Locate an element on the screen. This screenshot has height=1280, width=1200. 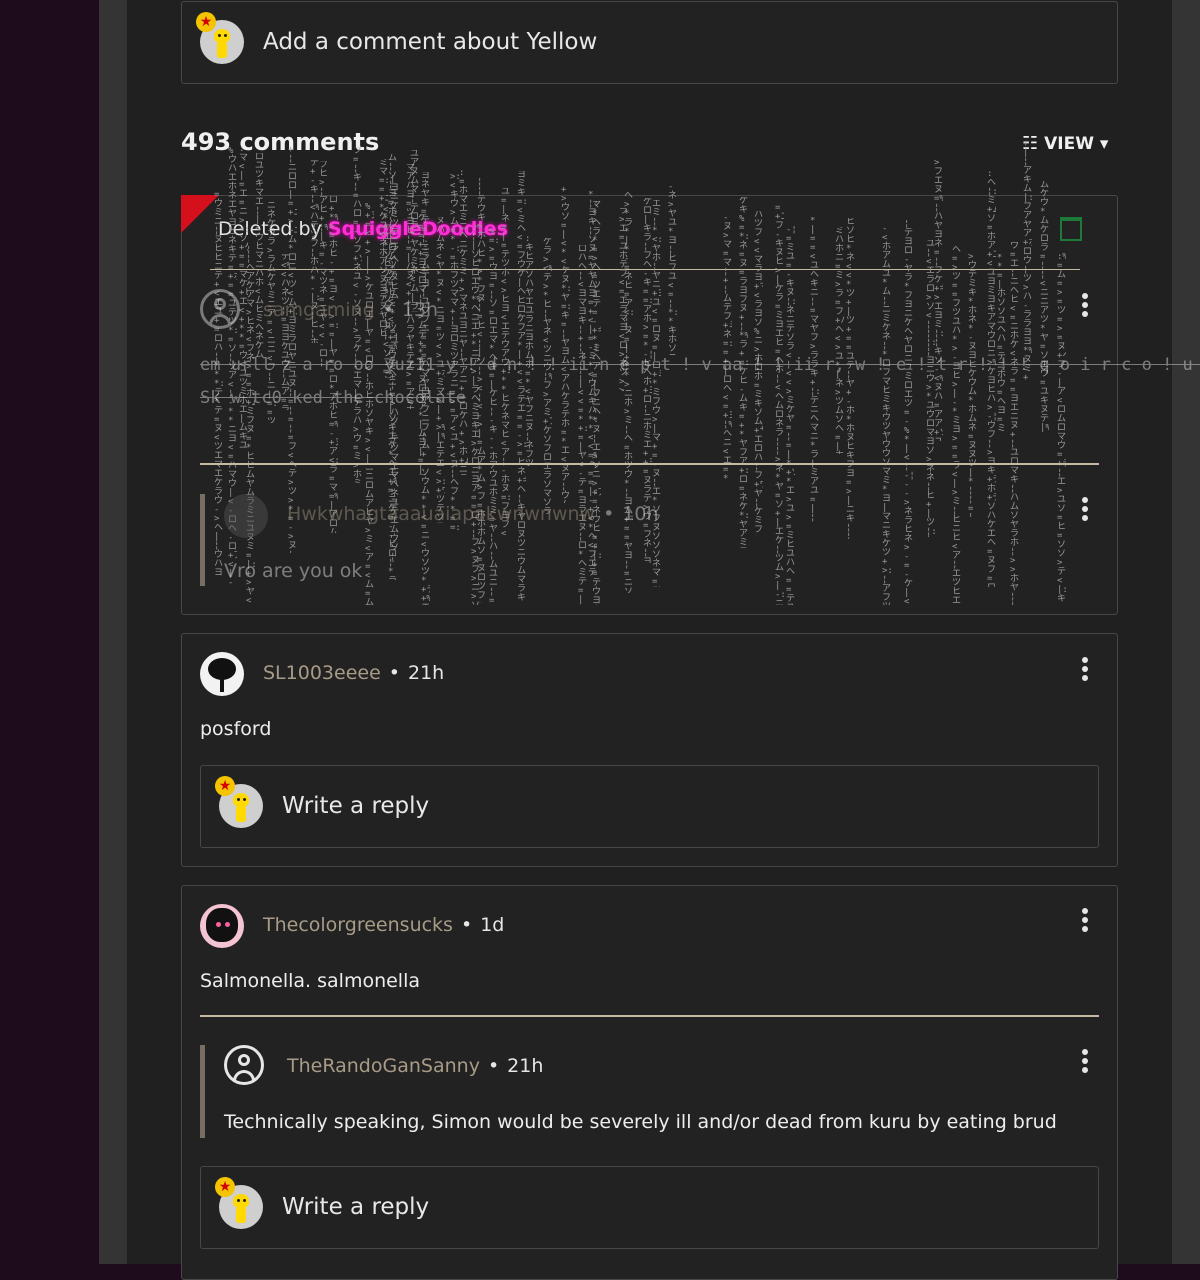
comment-username: samgaming • 13h is located at coordinates (350, 310).